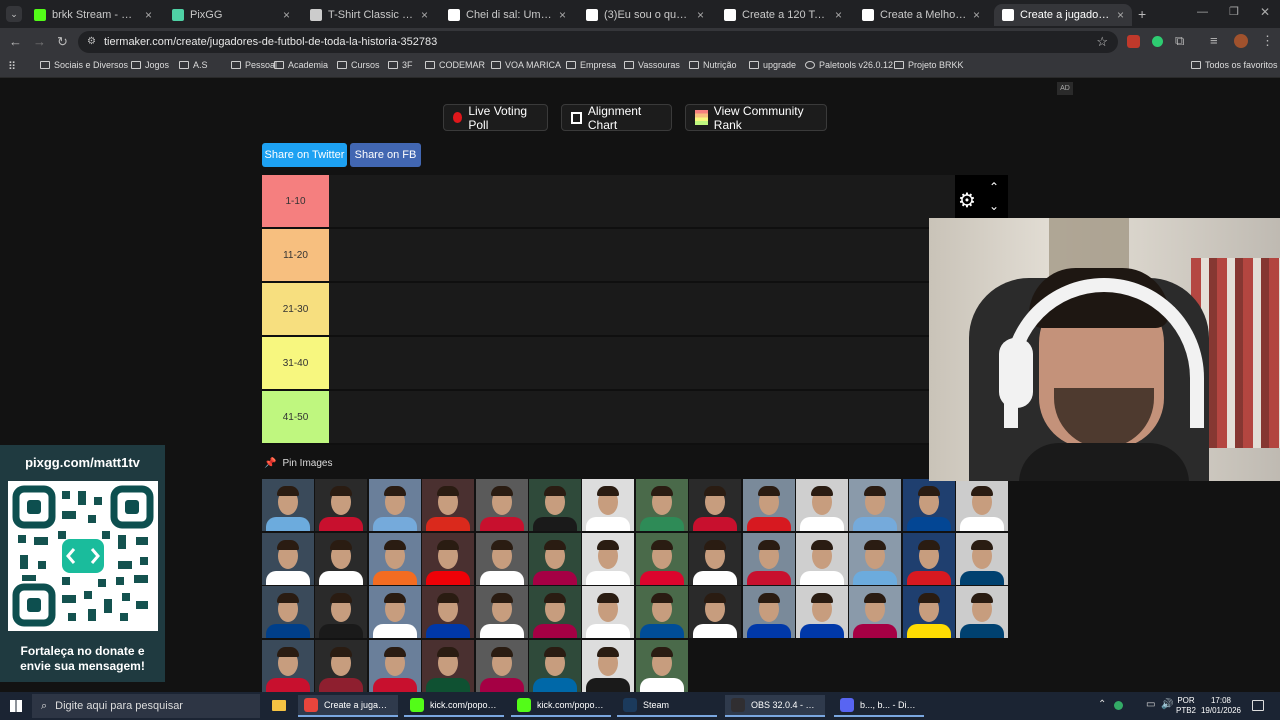 This screenshot has height=720, width=1280. Describe the element at coordinates (713, 65) in the screenshot. I see `bookmark-item: Nutrição` at that location.